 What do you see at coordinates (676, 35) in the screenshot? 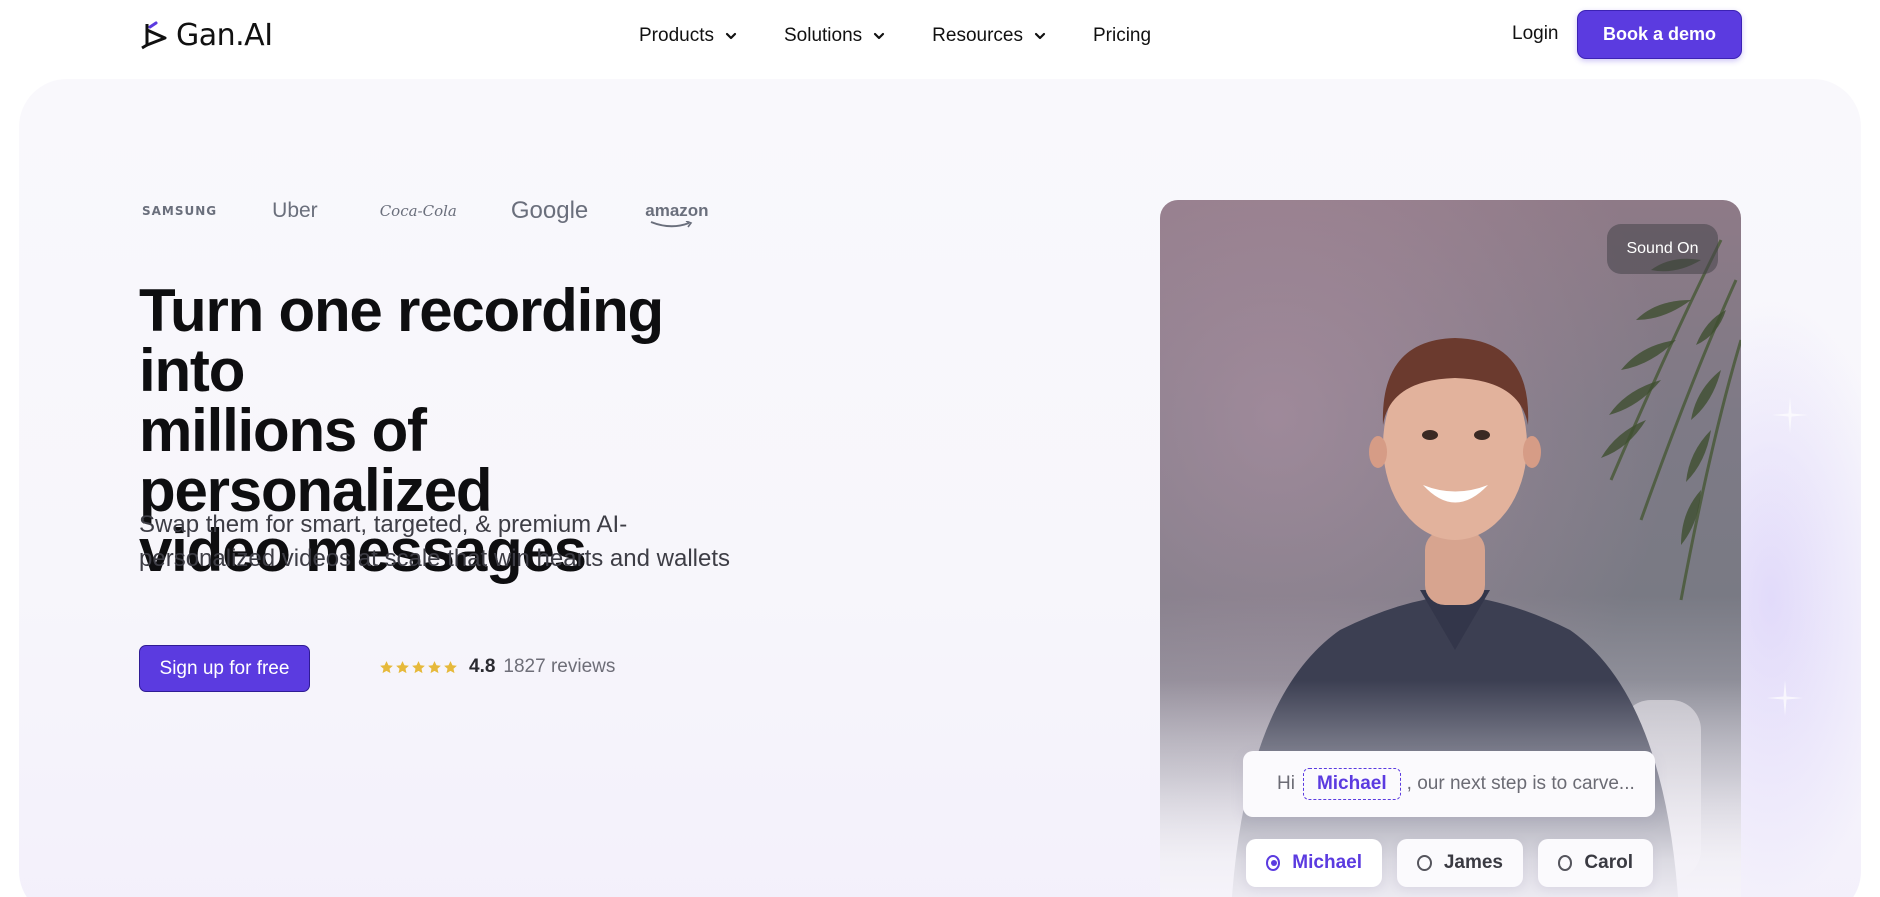
I see `nav-label: Products` at bounding box center [676, 35].